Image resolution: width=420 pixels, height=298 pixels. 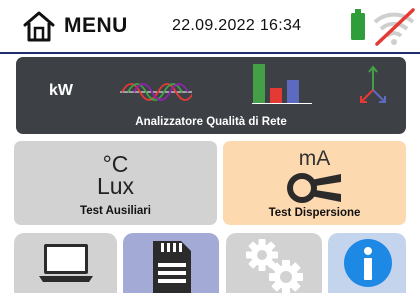 I want to click on ma-unit-label: mA, so click(x=314, y=158).